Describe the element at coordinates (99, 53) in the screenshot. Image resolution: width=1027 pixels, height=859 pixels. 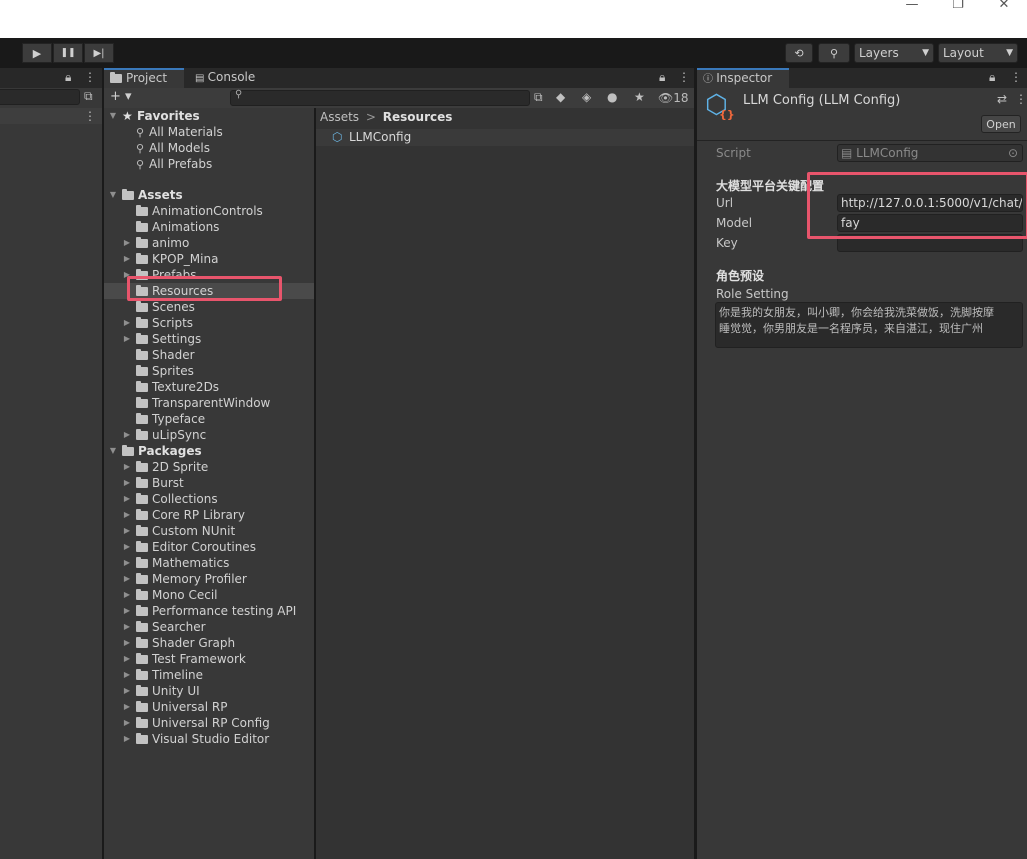
I see `step-button: ▶|` at that location.